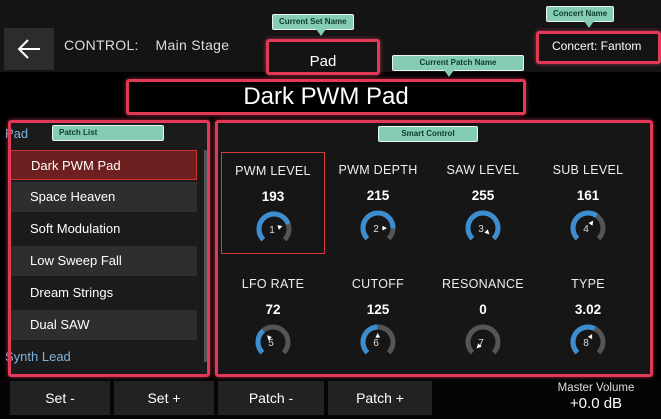  Describe the element at coordinates (458, 63) in the screenshot. I see `callout-current-patch-name: Current Patch Name` at that location.